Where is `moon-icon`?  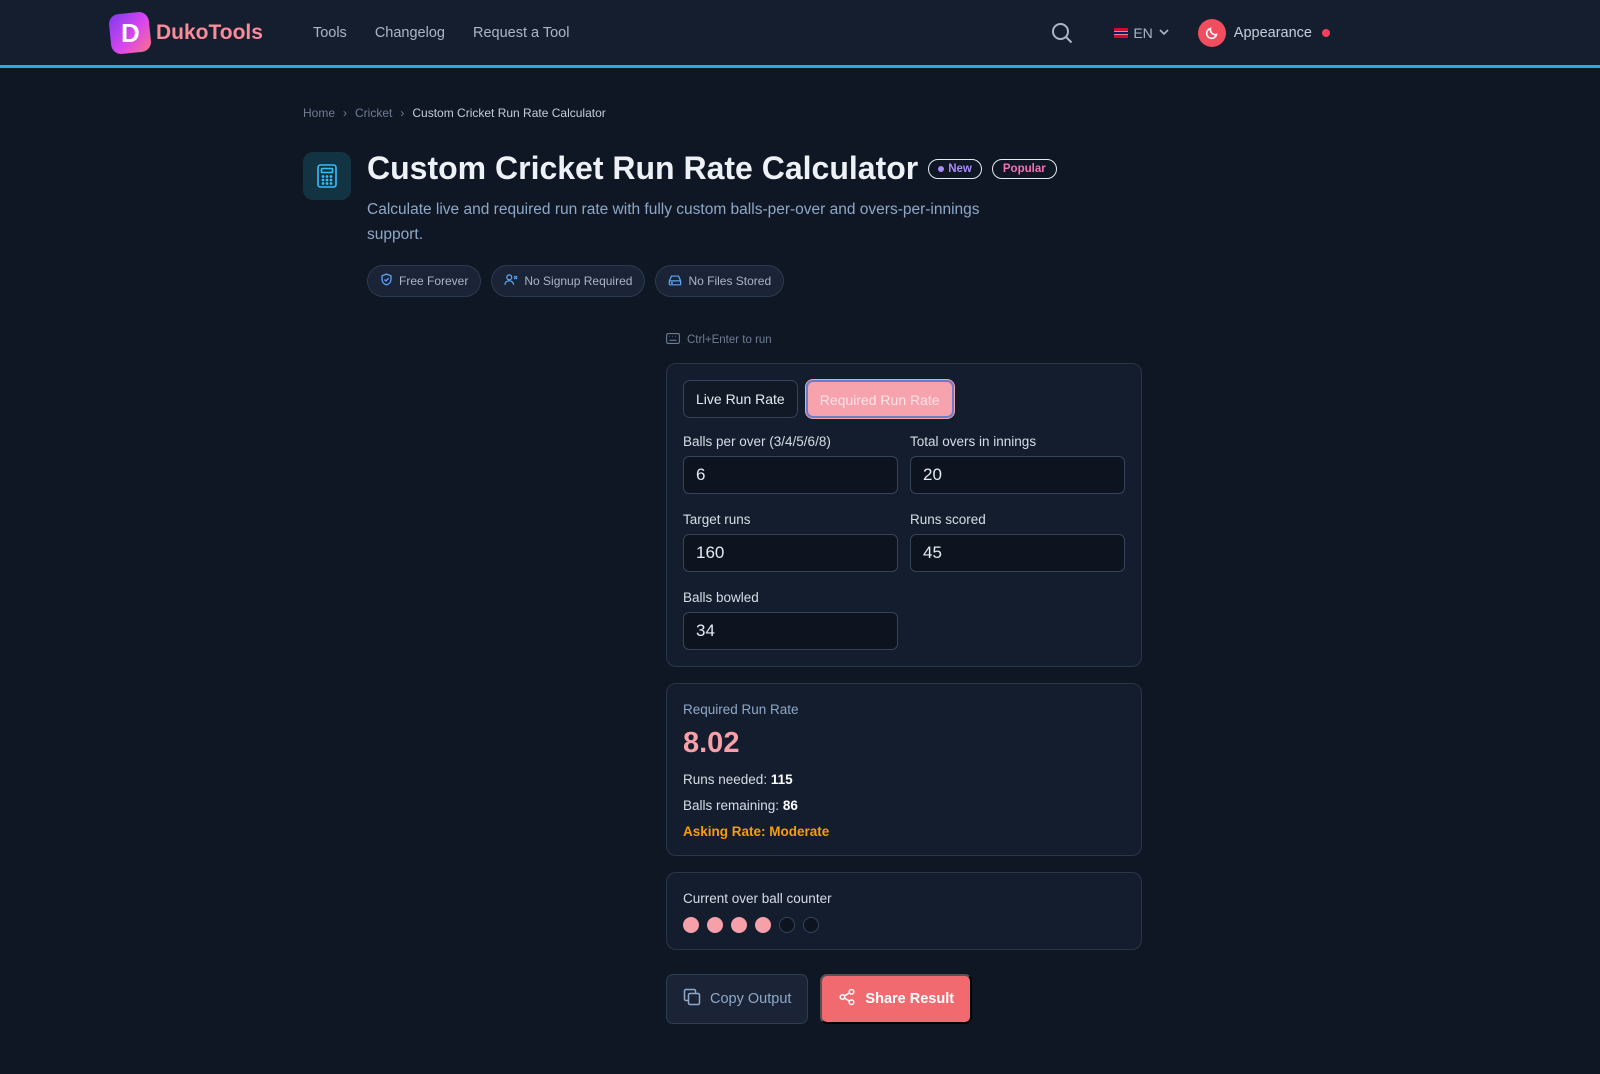
moon-icon is located at coordinates (1211, 32).